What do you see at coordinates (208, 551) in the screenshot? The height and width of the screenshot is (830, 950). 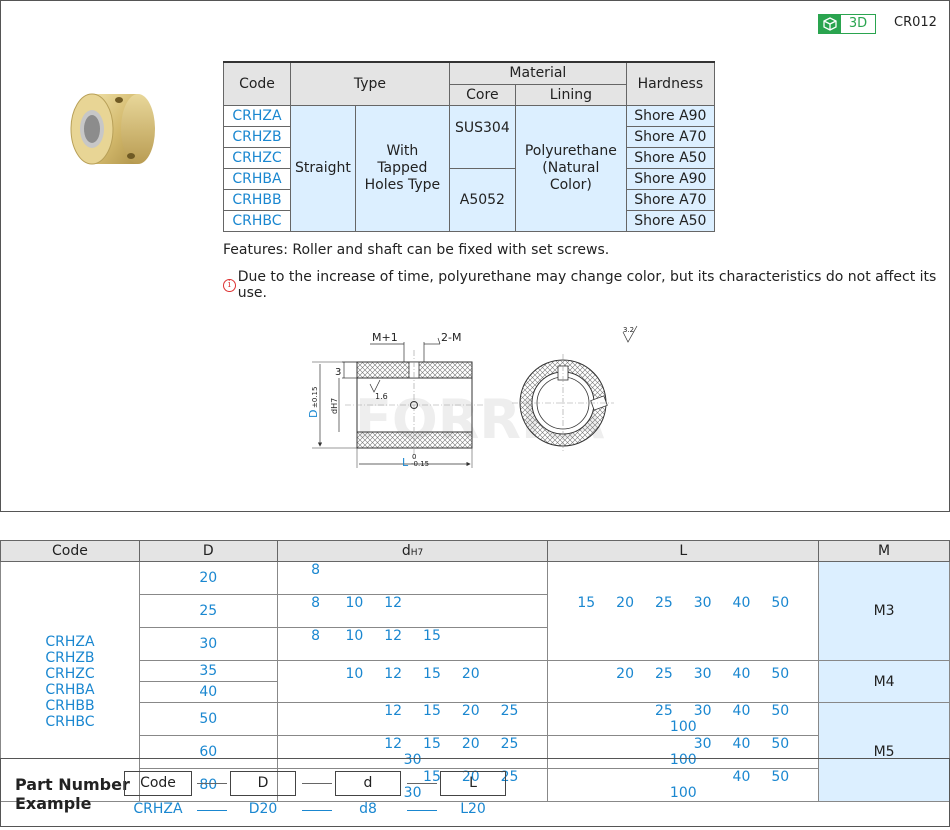 I see `header-d: D` at bounding box center [208, 551].